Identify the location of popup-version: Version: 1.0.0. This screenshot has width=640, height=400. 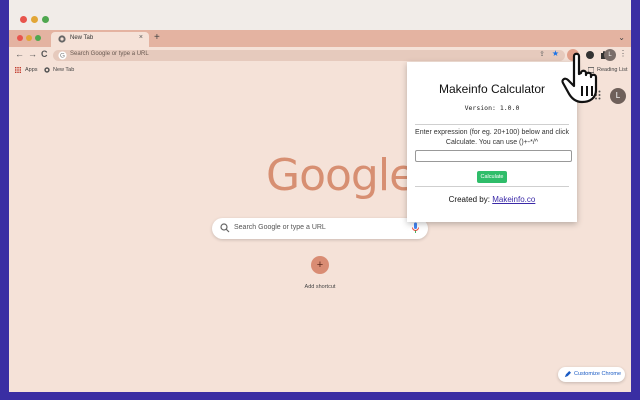
(492, 108).